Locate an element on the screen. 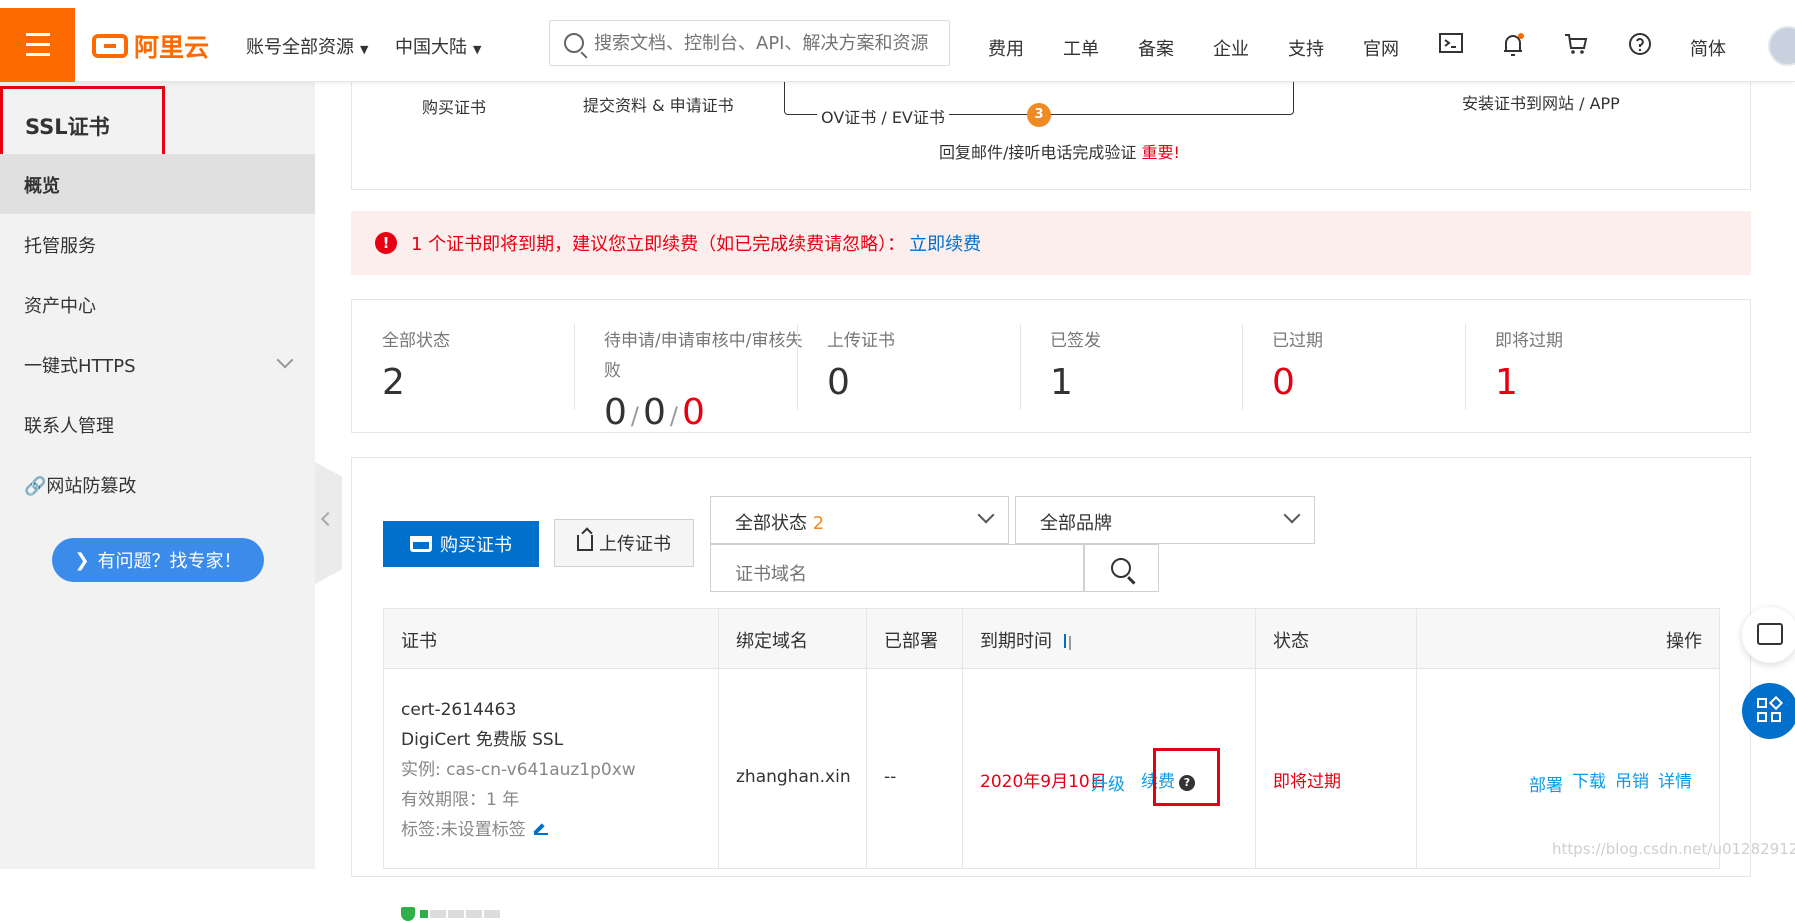 This screenshot has width=1795, height=921. renew-highlight-box is located at coordinates (1186, 777).